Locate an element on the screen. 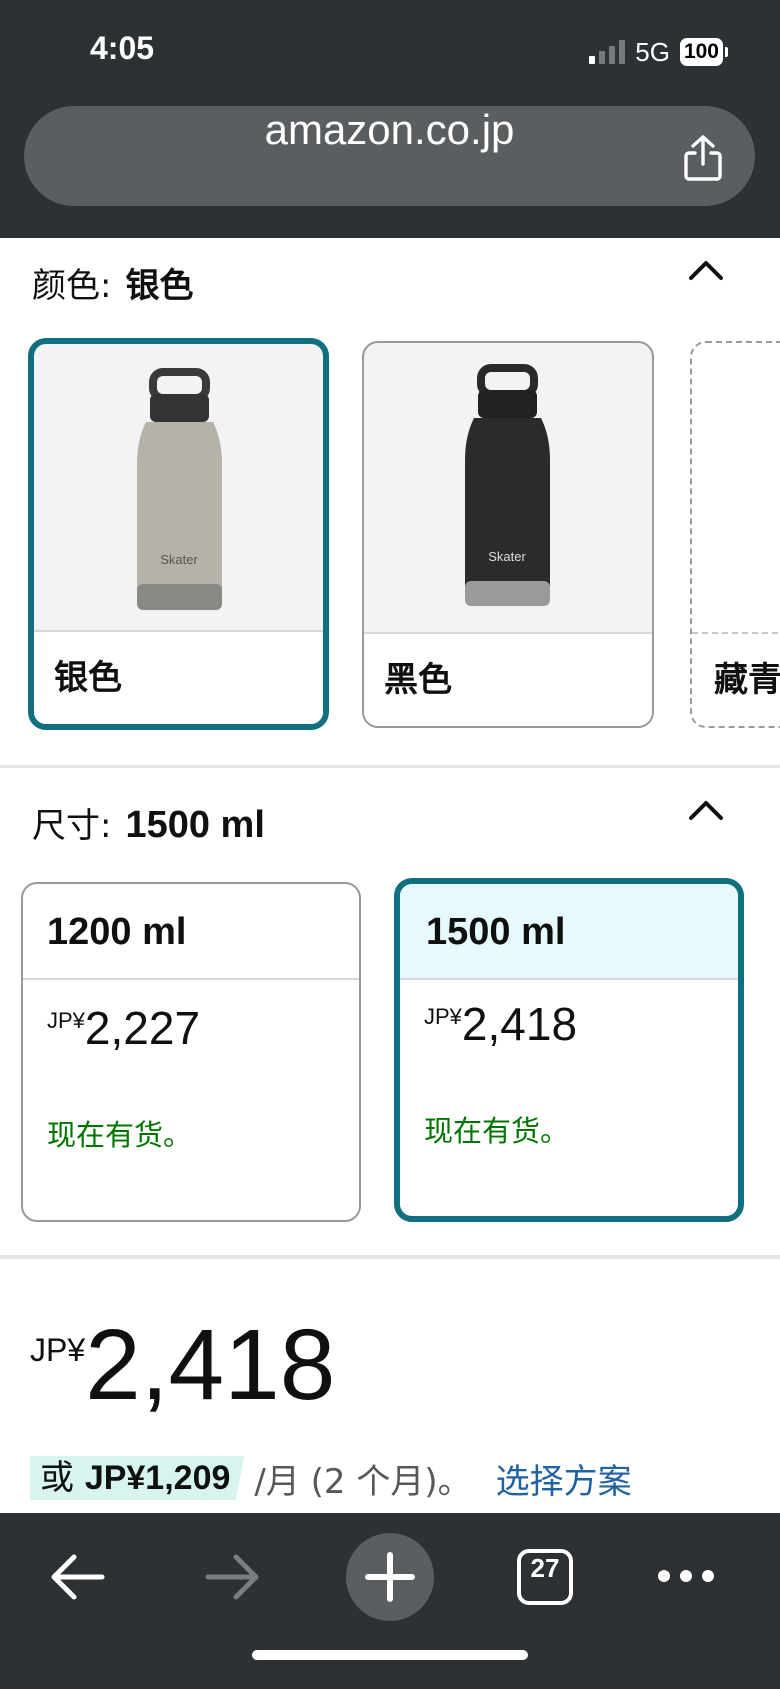  main-price: JP¥ 2,418 is located at coordinates (182, 1365).